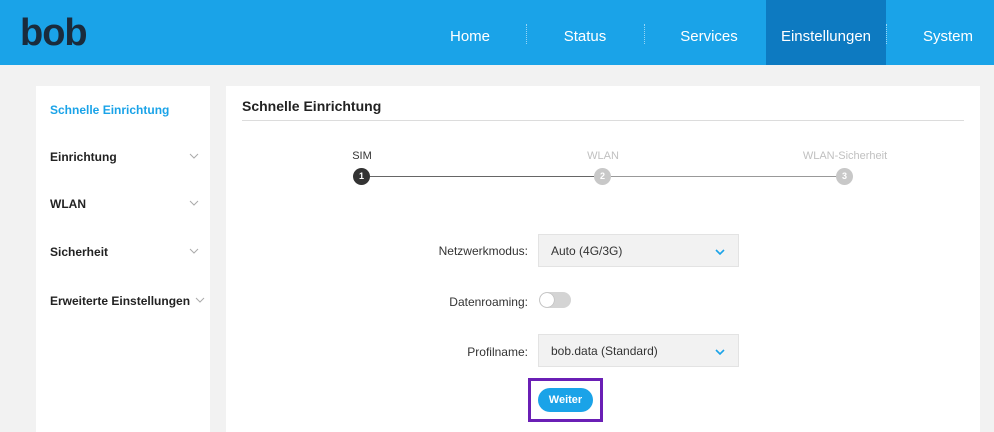 The width and height of the screenshot is (994, 432). I want to click on nav-status: Status, so click(585, 32).